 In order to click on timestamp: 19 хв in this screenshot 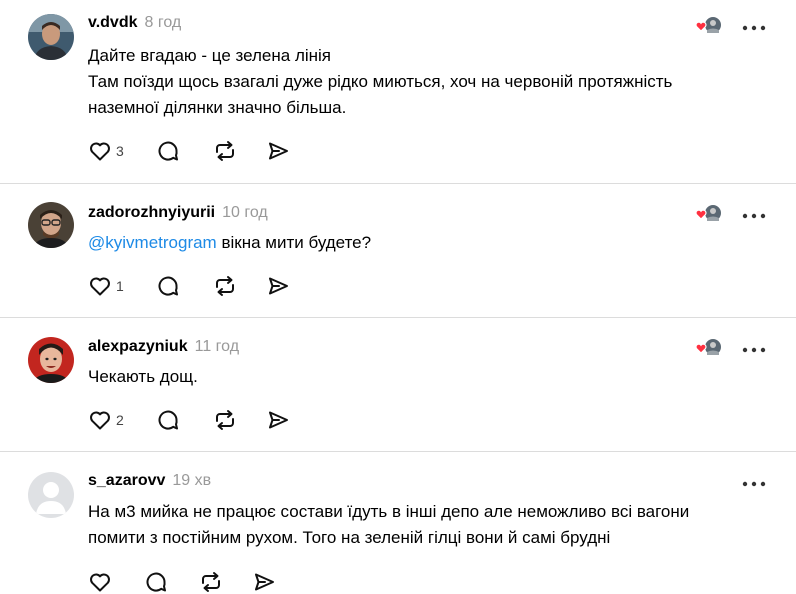, I will do `click(192, 480)`.